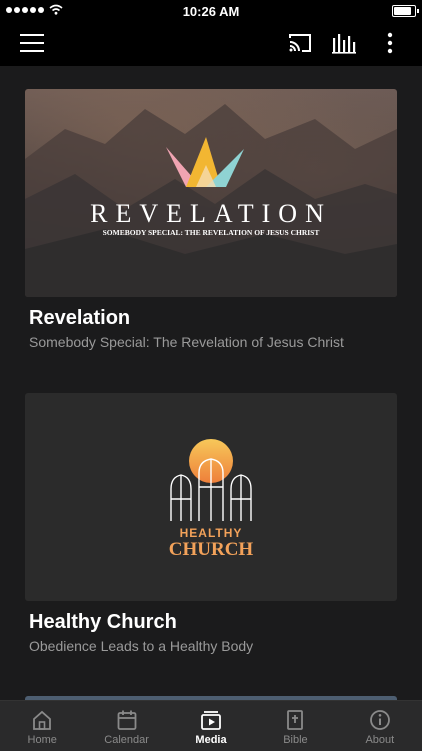 This screenshot has width=422, height=751. I want to click on top-app-bar, so click(211, 44).